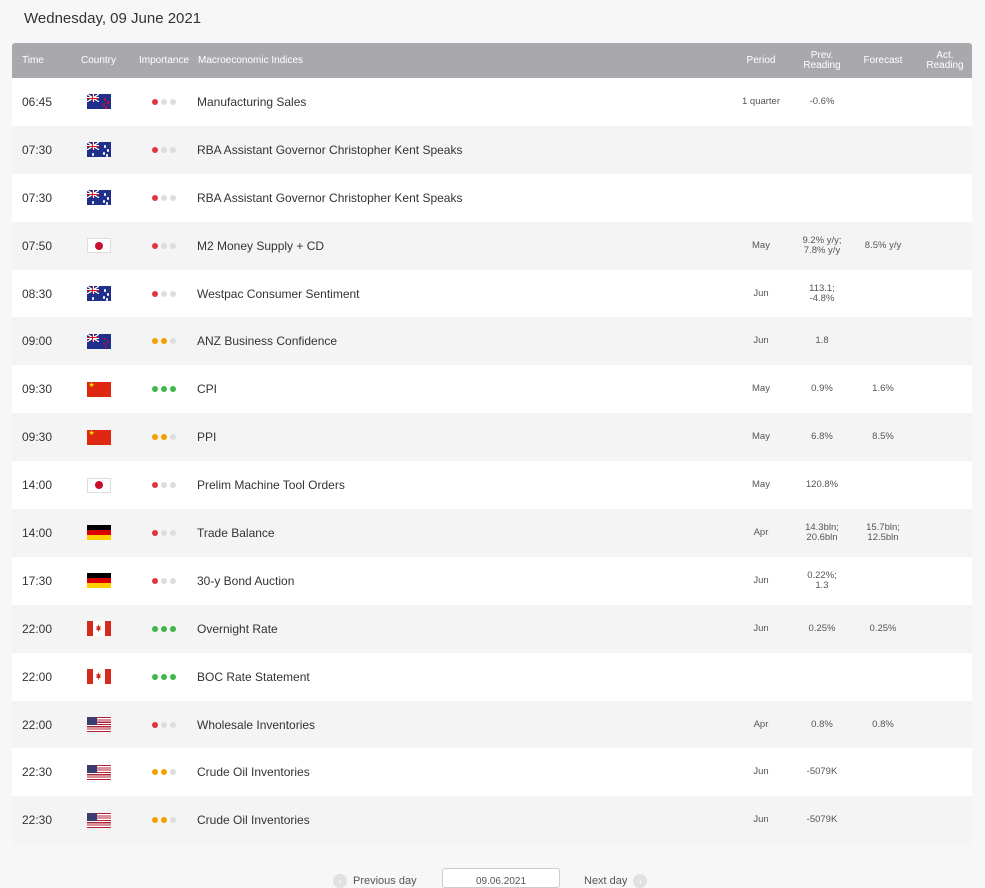 The image size is (985, 888). I want to click on table-row: 09:00 ANZ Business Confidence Jun 1.8, so click(492, 341).